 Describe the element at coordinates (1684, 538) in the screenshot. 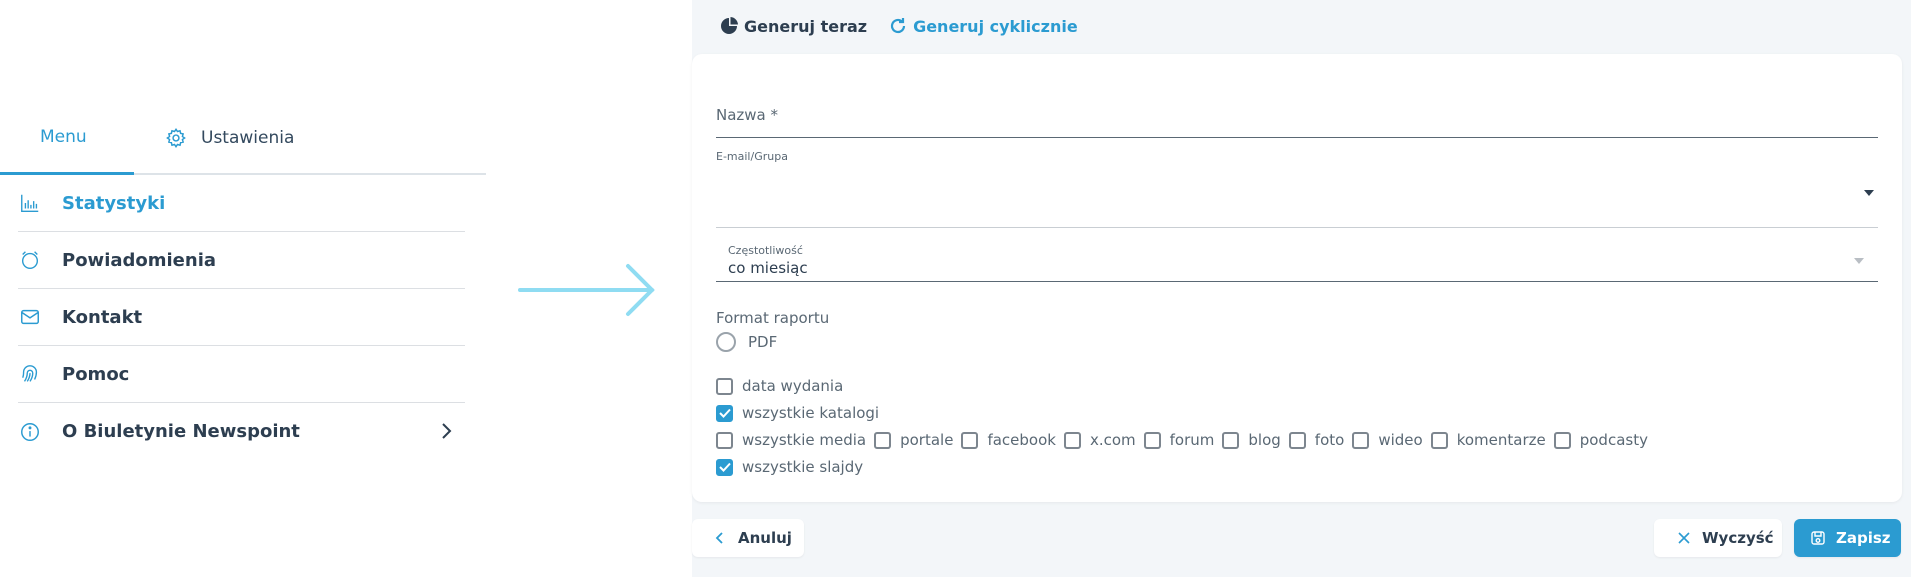

I see `close-icon` at that location.